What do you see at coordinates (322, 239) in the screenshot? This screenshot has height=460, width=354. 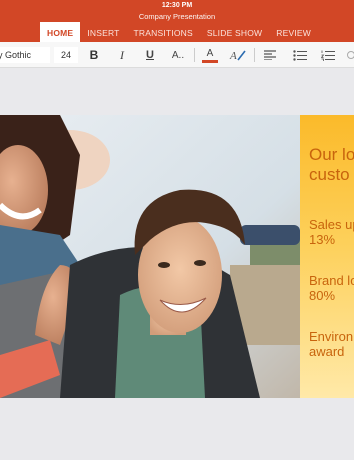 I see `stat-sales-value: 13%` at bounding box center [322, 239].